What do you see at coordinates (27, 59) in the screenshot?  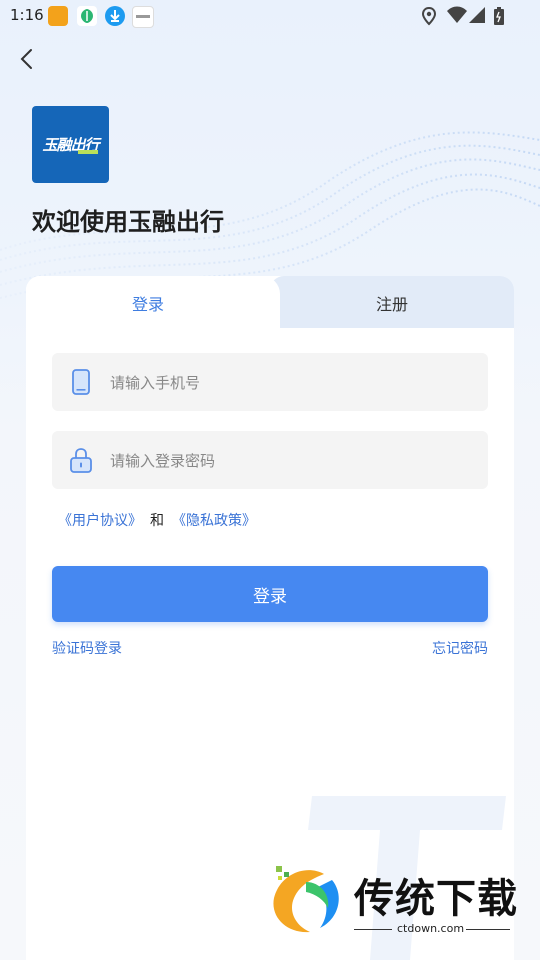 I see `back-chevron-icon` at bounding box center [27, 59].